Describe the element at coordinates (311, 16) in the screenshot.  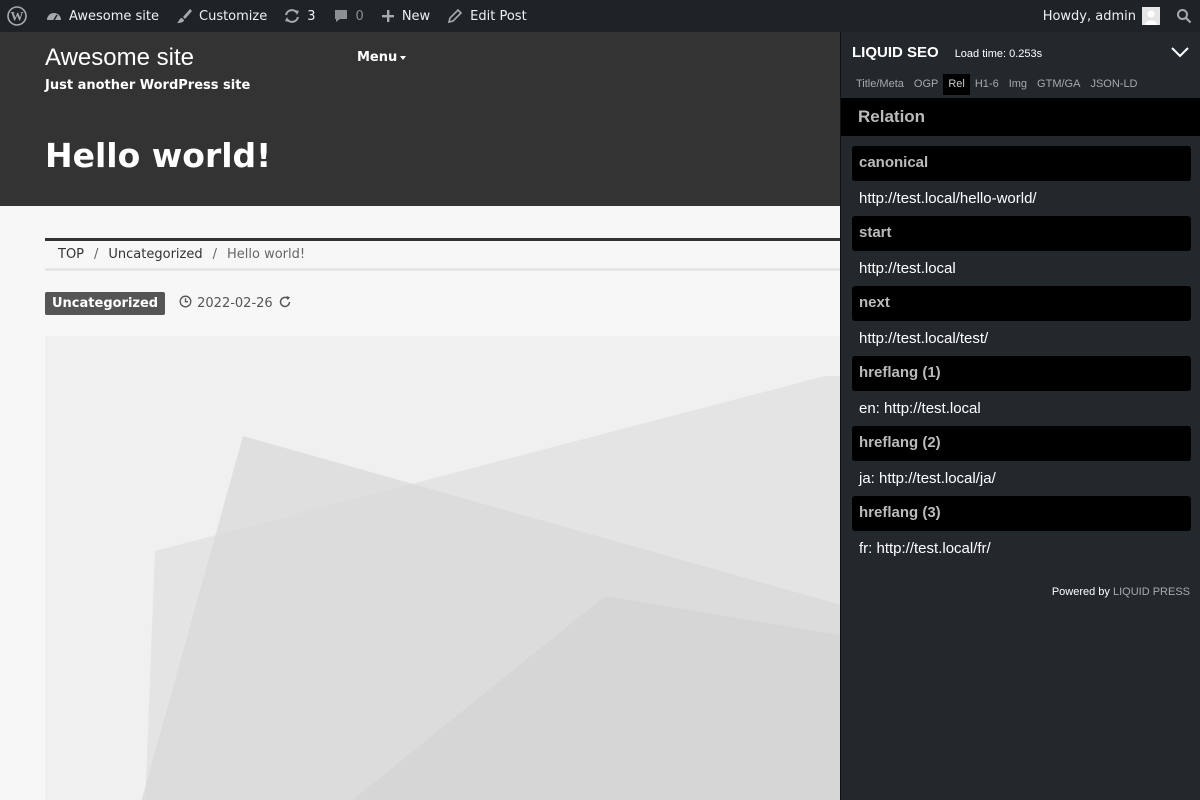
I see `updates-count: 3` at that location.